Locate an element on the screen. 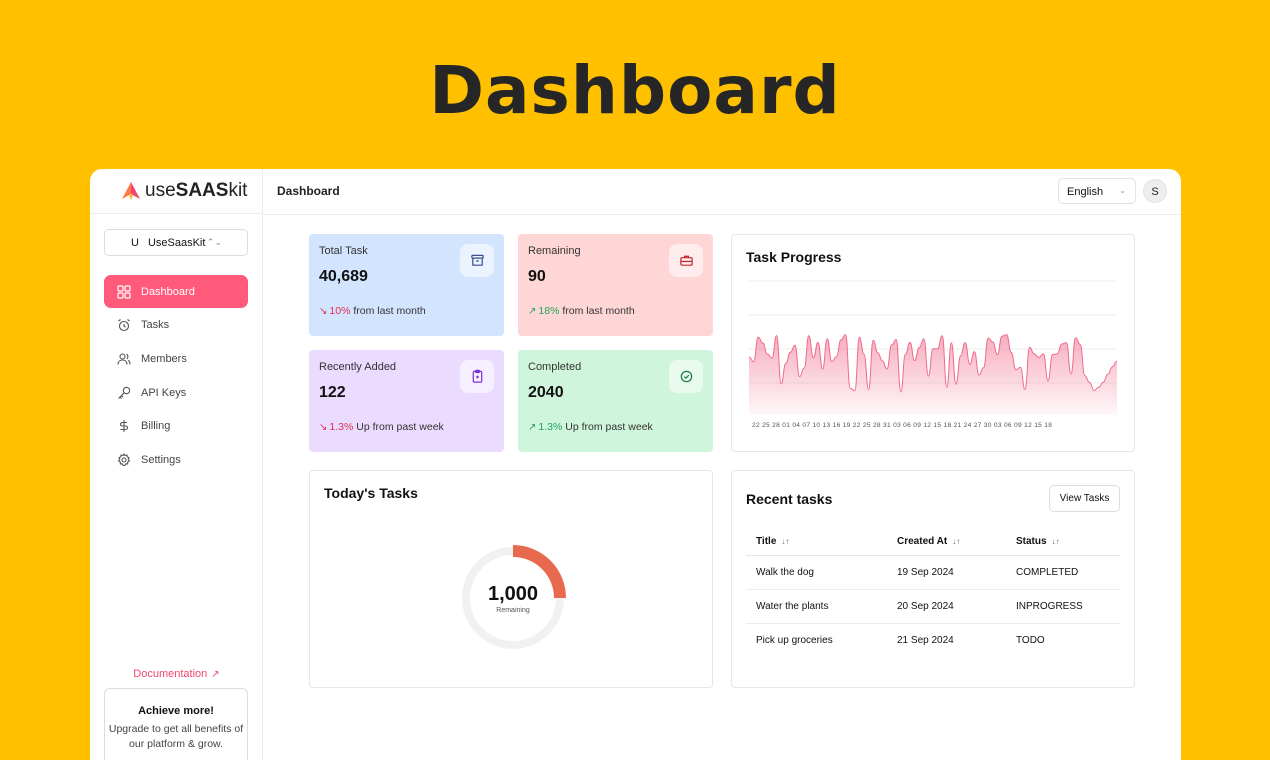 This screenshot has width=1270, height=760. org-switcher: U UseSaasKit ⌃⌄ is located at coordinates (176, 242).